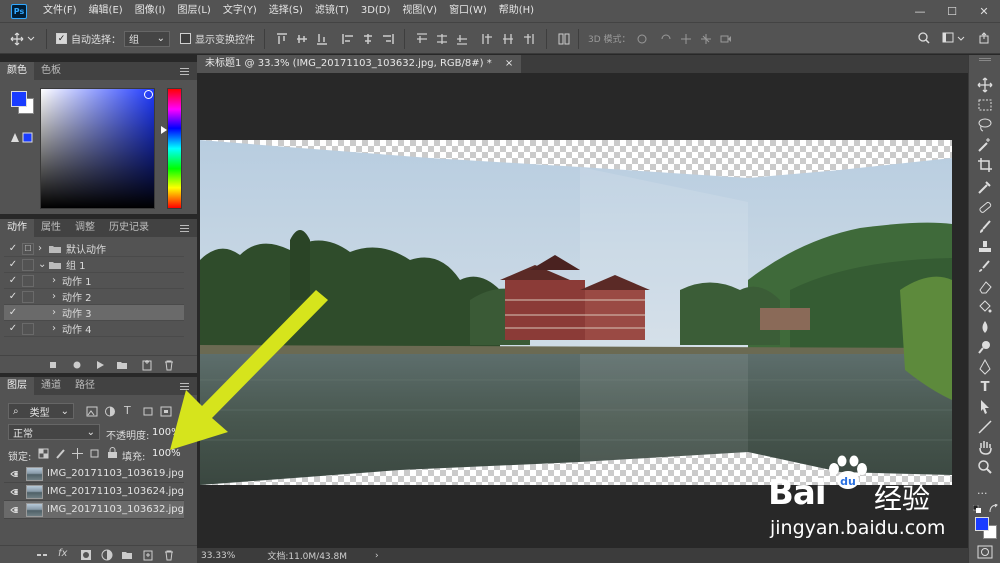  I want to click on eyedropper-icon, so click(985, 187).